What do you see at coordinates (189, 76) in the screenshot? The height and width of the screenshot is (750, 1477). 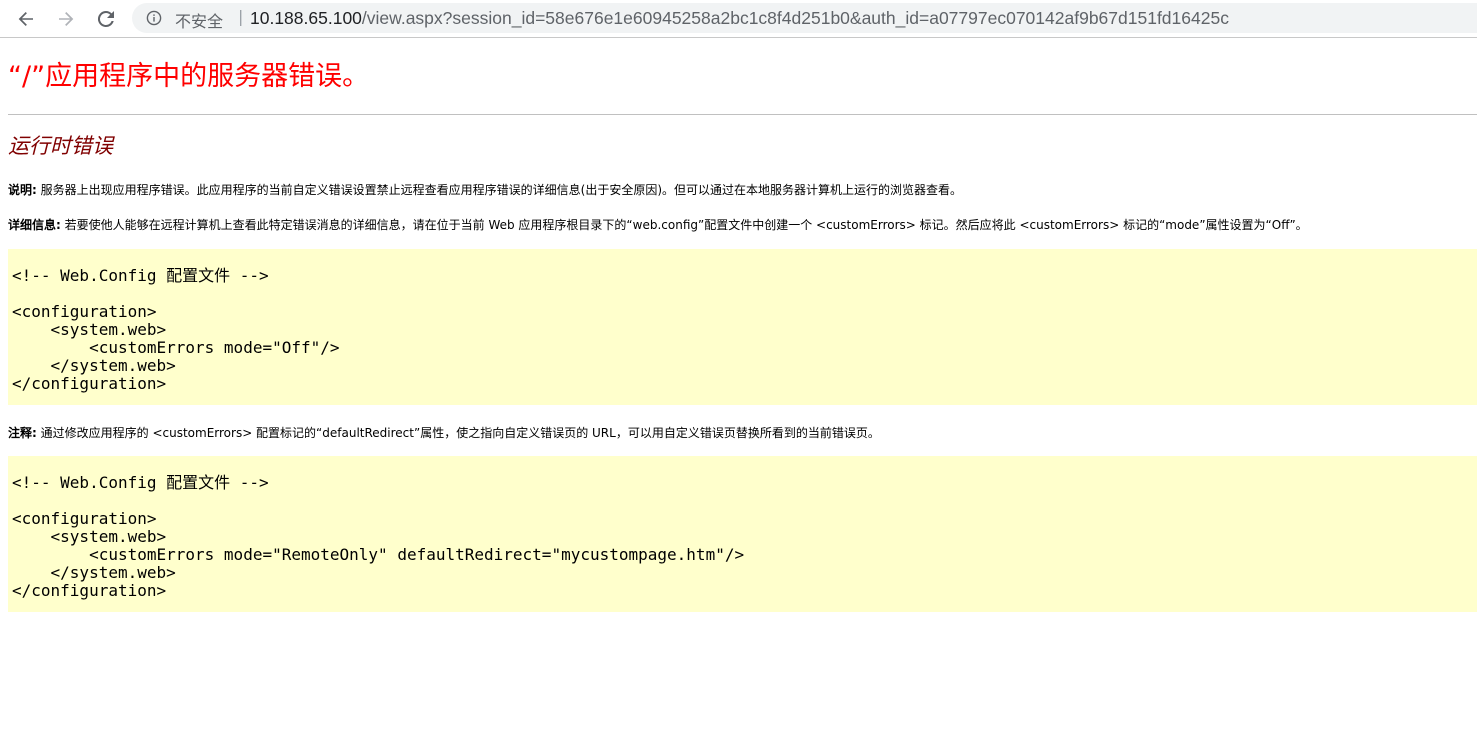 I see `page-title: “/”应用程序中的服务器错误。` at bounding box center [189, 76].